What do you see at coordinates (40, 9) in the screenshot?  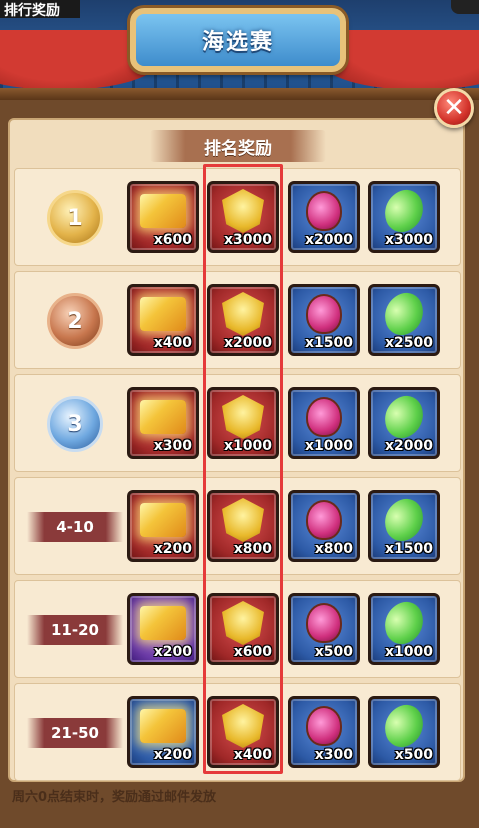 I see `top-left-label: 排行奖励` at bounding box center [40, 9].